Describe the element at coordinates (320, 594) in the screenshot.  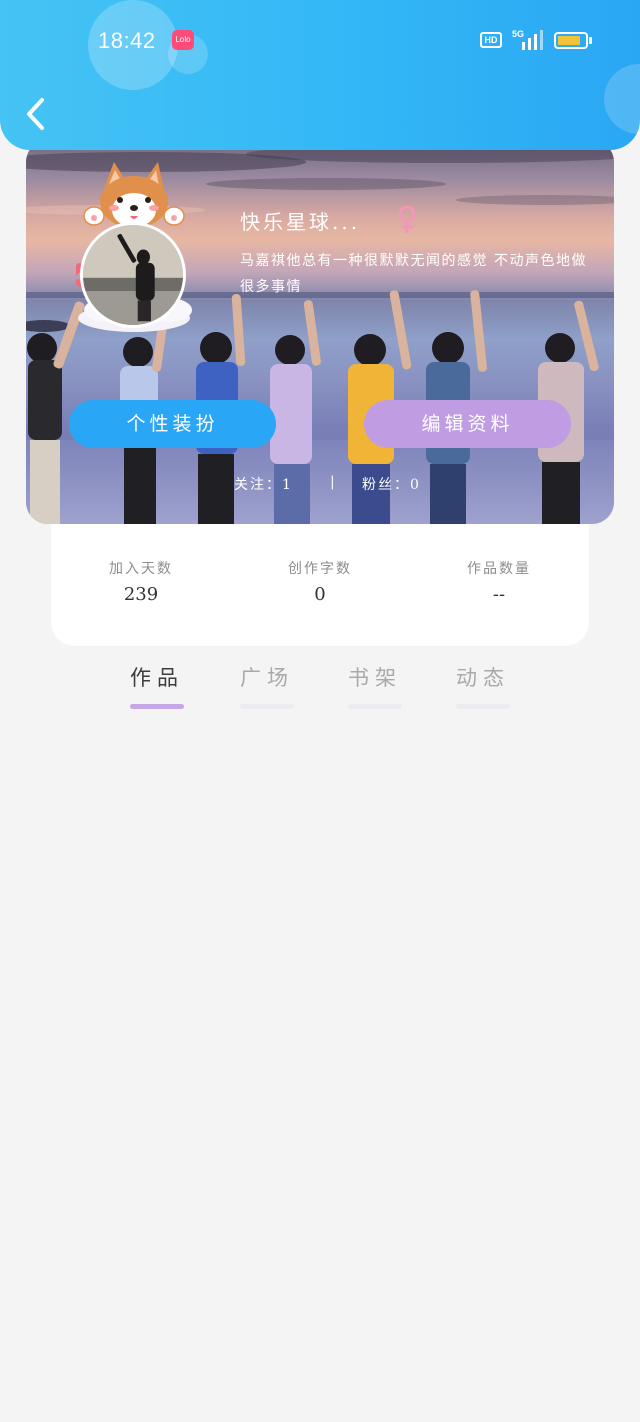
I see `stat-value: 0` at that location.